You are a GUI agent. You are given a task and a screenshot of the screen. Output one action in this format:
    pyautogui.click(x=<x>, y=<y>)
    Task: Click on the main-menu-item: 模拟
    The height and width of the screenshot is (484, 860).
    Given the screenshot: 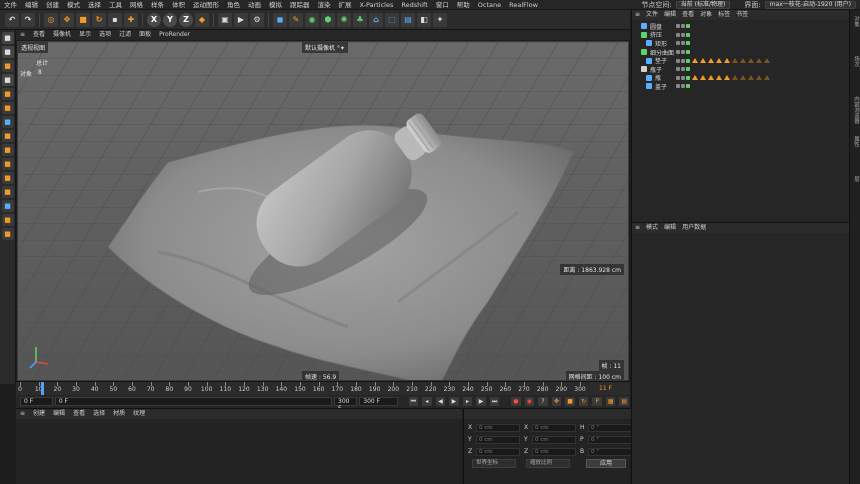 What is the action you would take?
    pyautogui.click(x=275, y=5)
    